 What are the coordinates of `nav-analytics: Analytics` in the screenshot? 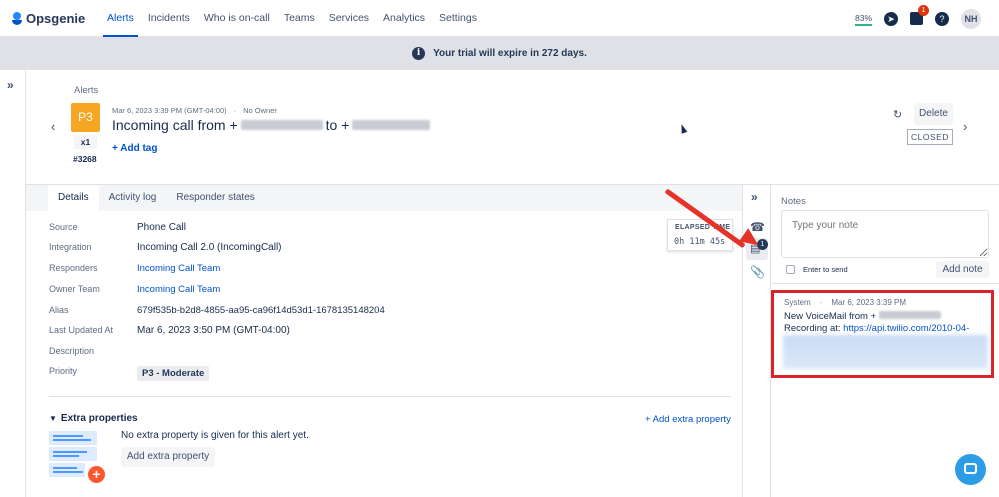 It's located at (404, 18).